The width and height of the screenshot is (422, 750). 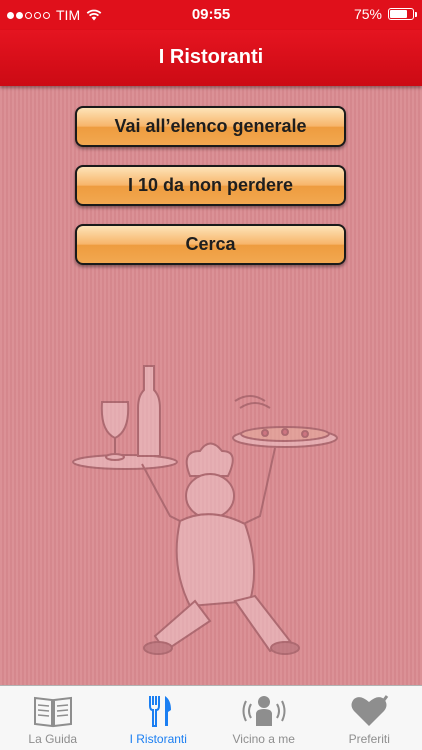 I want to click on tab-label: Preferiti, so click(x=369, y=739).